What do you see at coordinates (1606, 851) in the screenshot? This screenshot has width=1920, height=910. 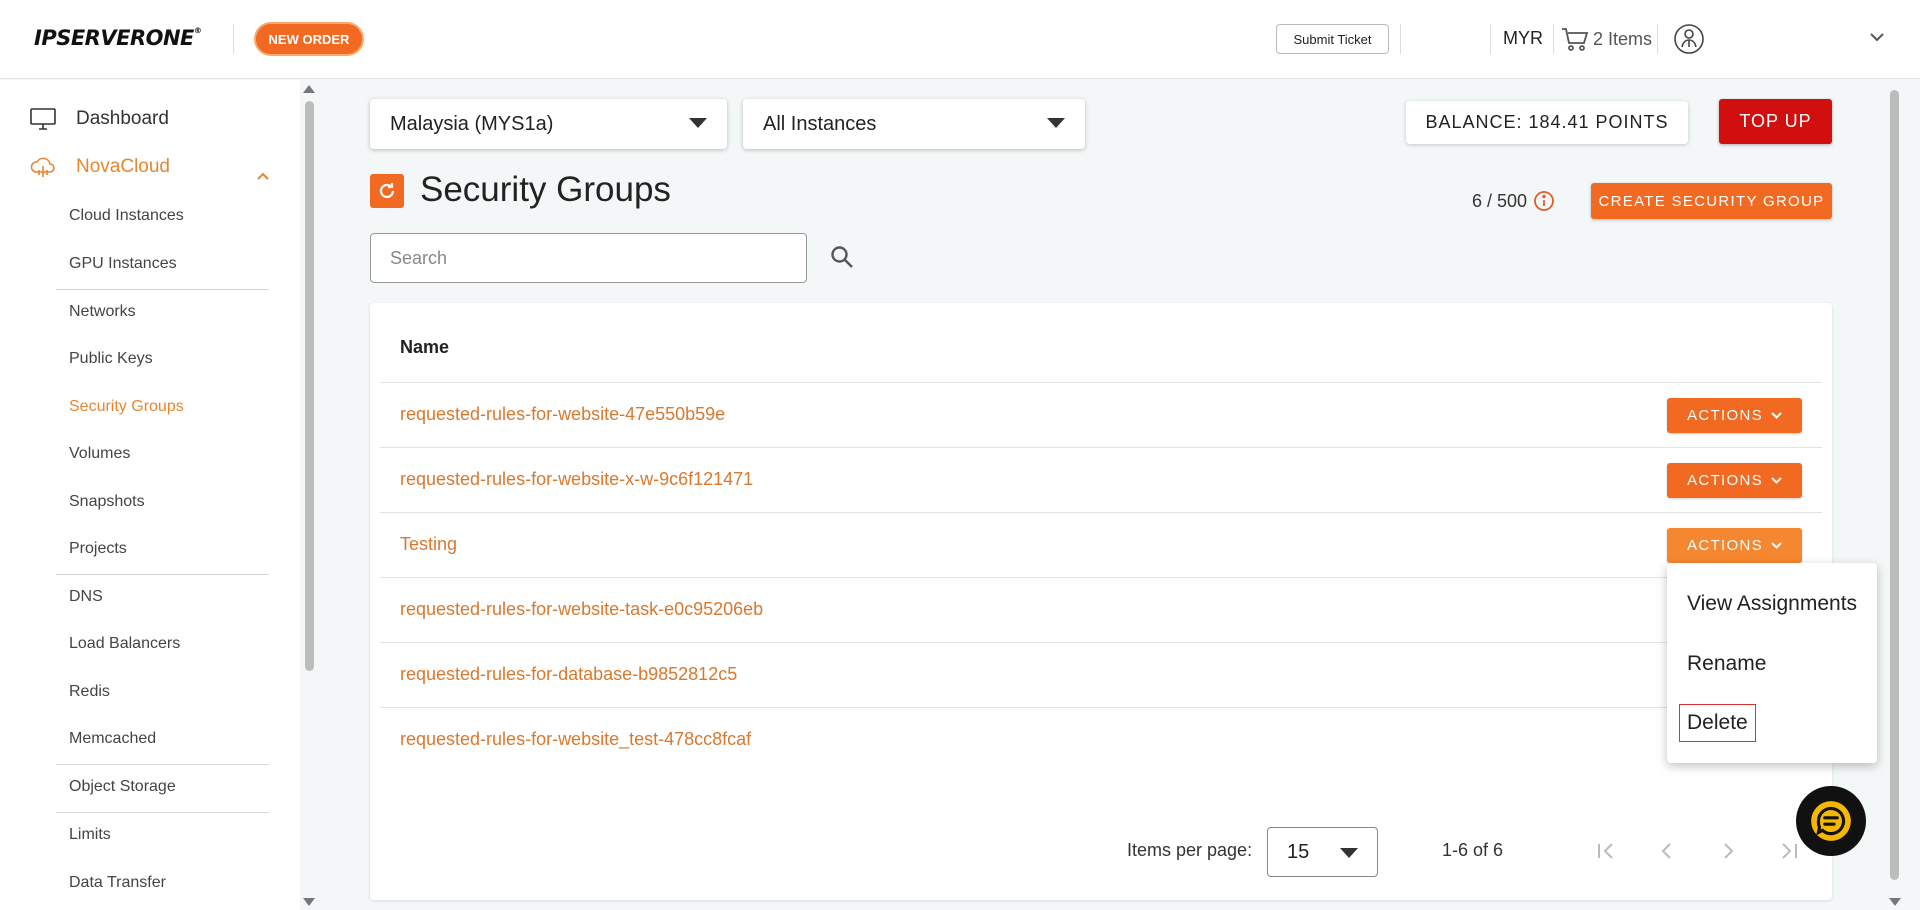 I see `first-page-icon` at bounding box center [1606, 851].